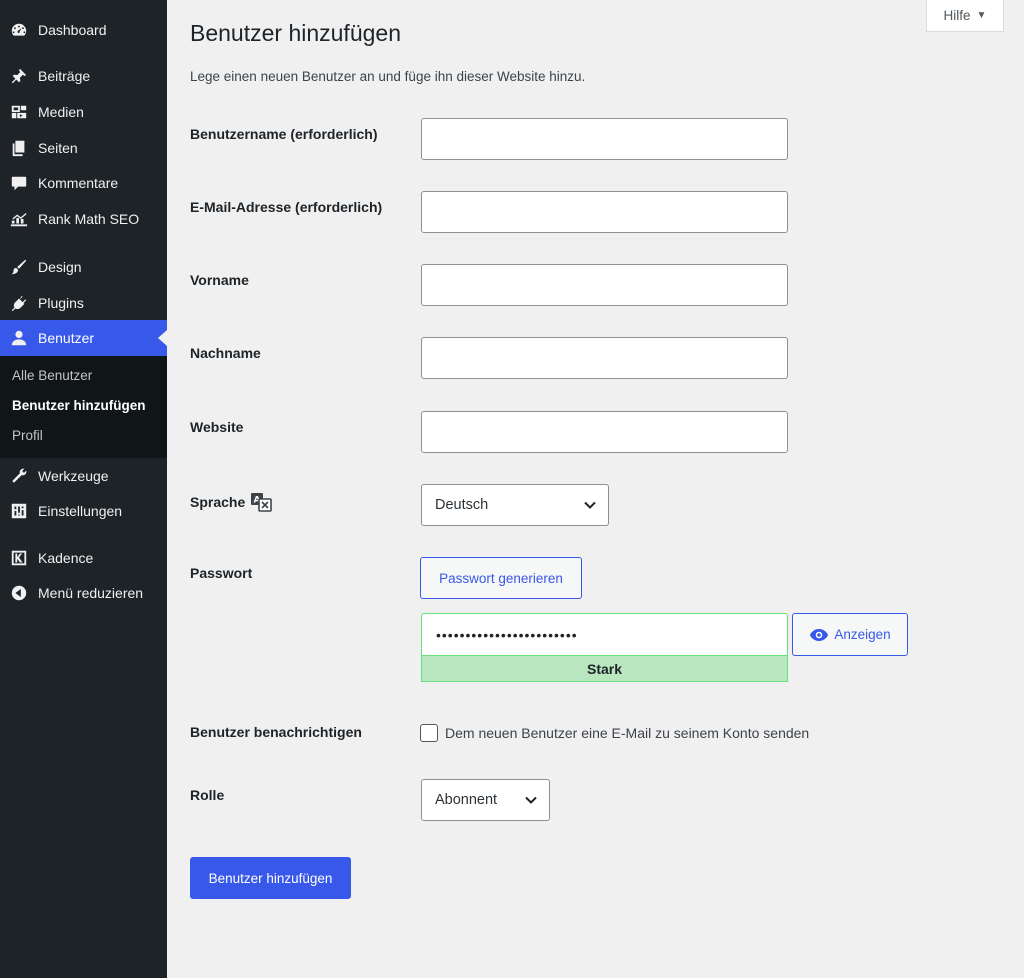 This screenshot has height=978, width=1024. Describe the element at coordinates (83, 267) in the screenshot. I see `sidebar-item-design: Design` at that location.